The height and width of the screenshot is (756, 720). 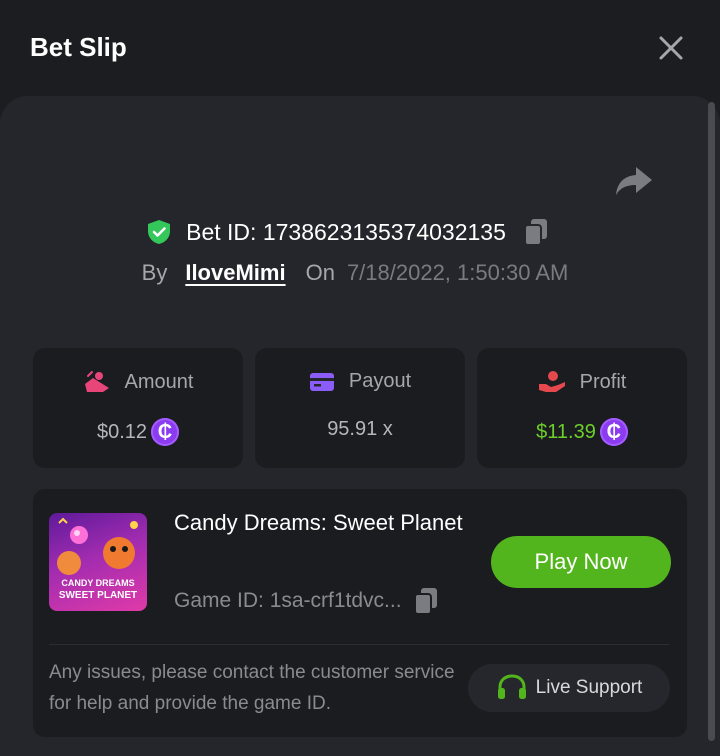 I want to click on divider, so click(x=359, y=644).